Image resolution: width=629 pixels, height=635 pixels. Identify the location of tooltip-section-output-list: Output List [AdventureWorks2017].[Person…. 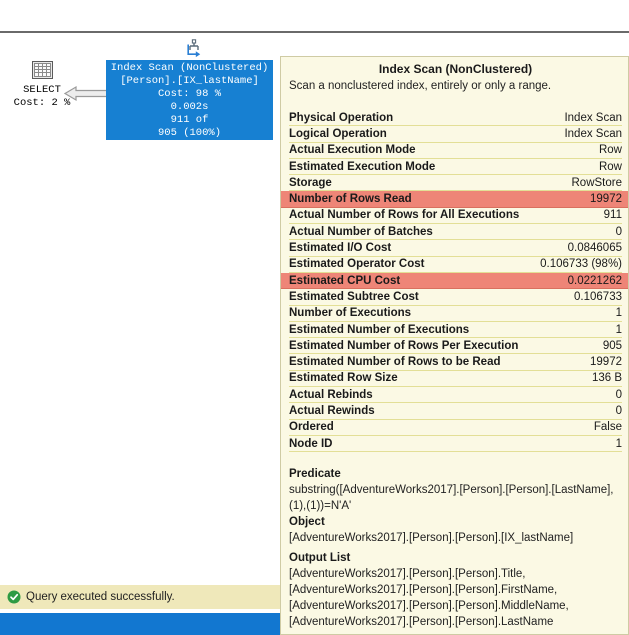
(429, 590).